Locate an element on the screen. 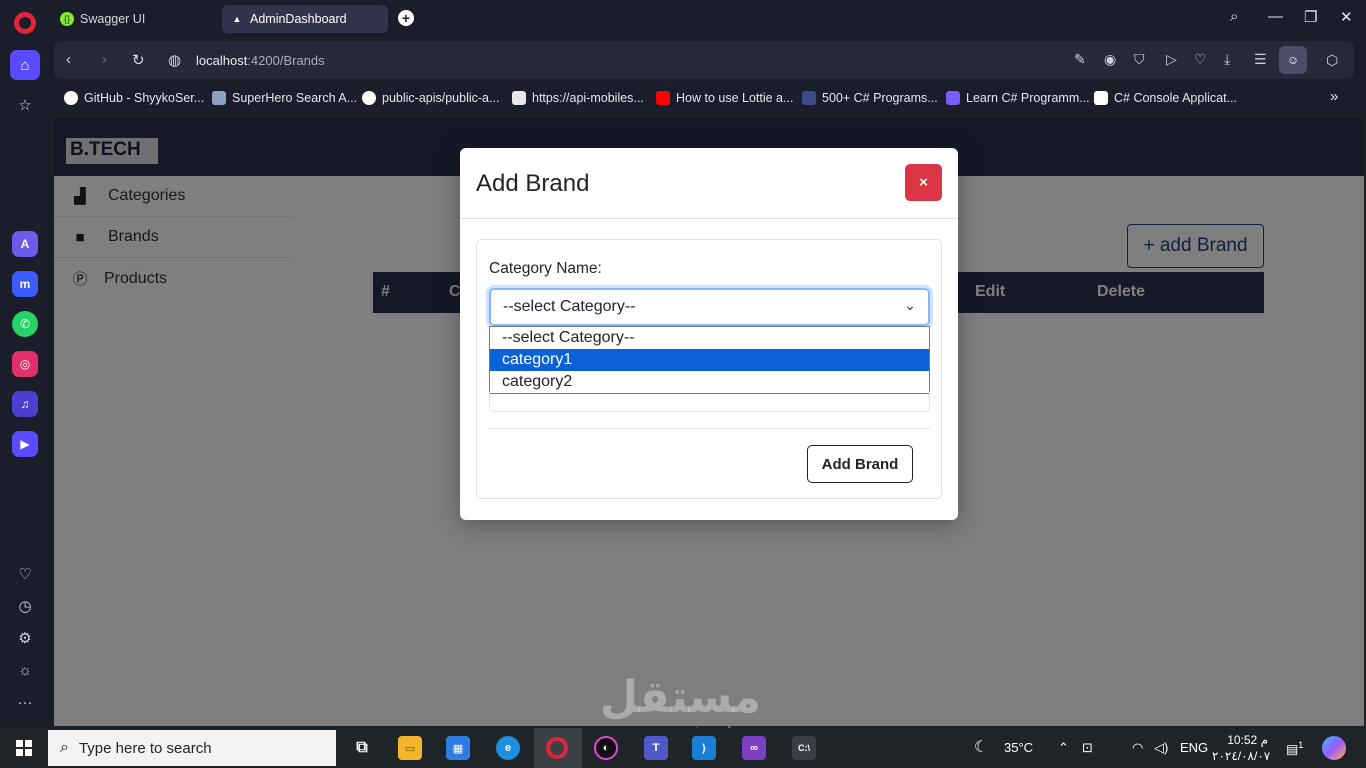  form-divider is located at coordinates (709, 428).